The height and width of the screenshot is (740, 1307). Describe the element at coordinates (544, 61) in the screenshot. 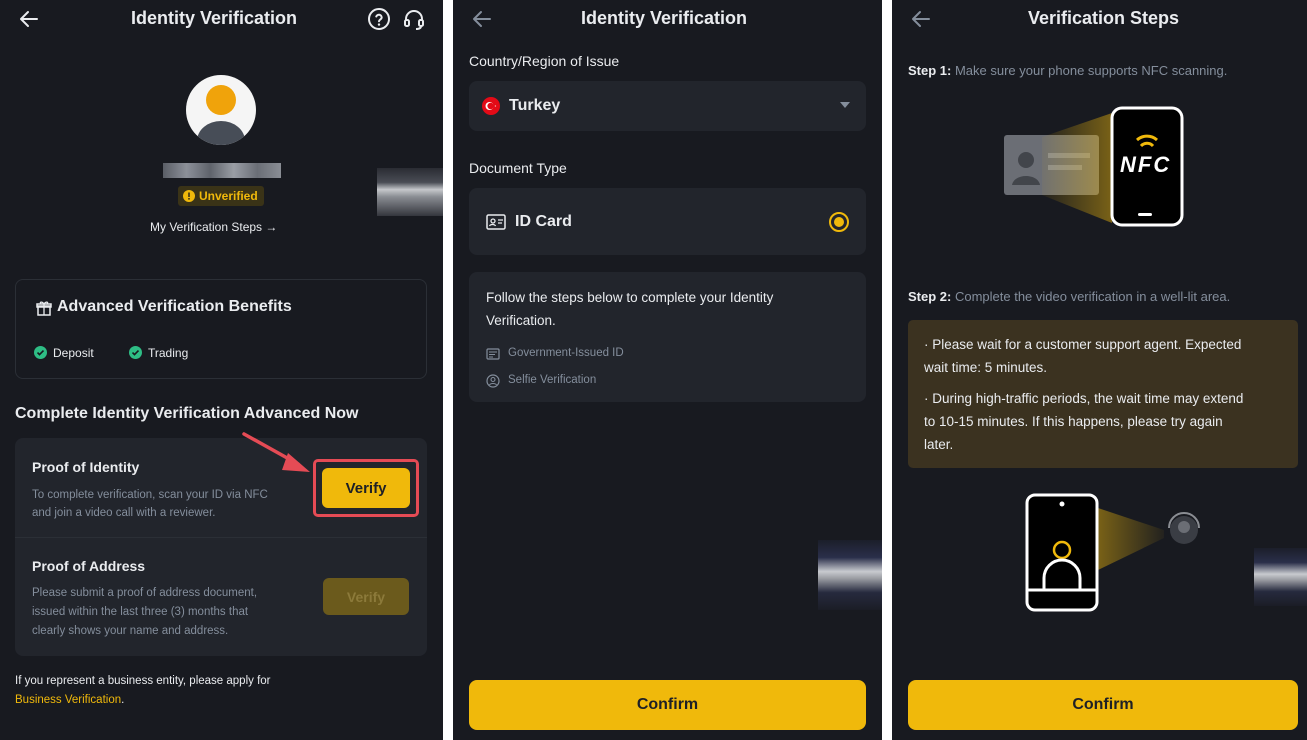

I see `country-label: Country/Region of Issue` at that location.